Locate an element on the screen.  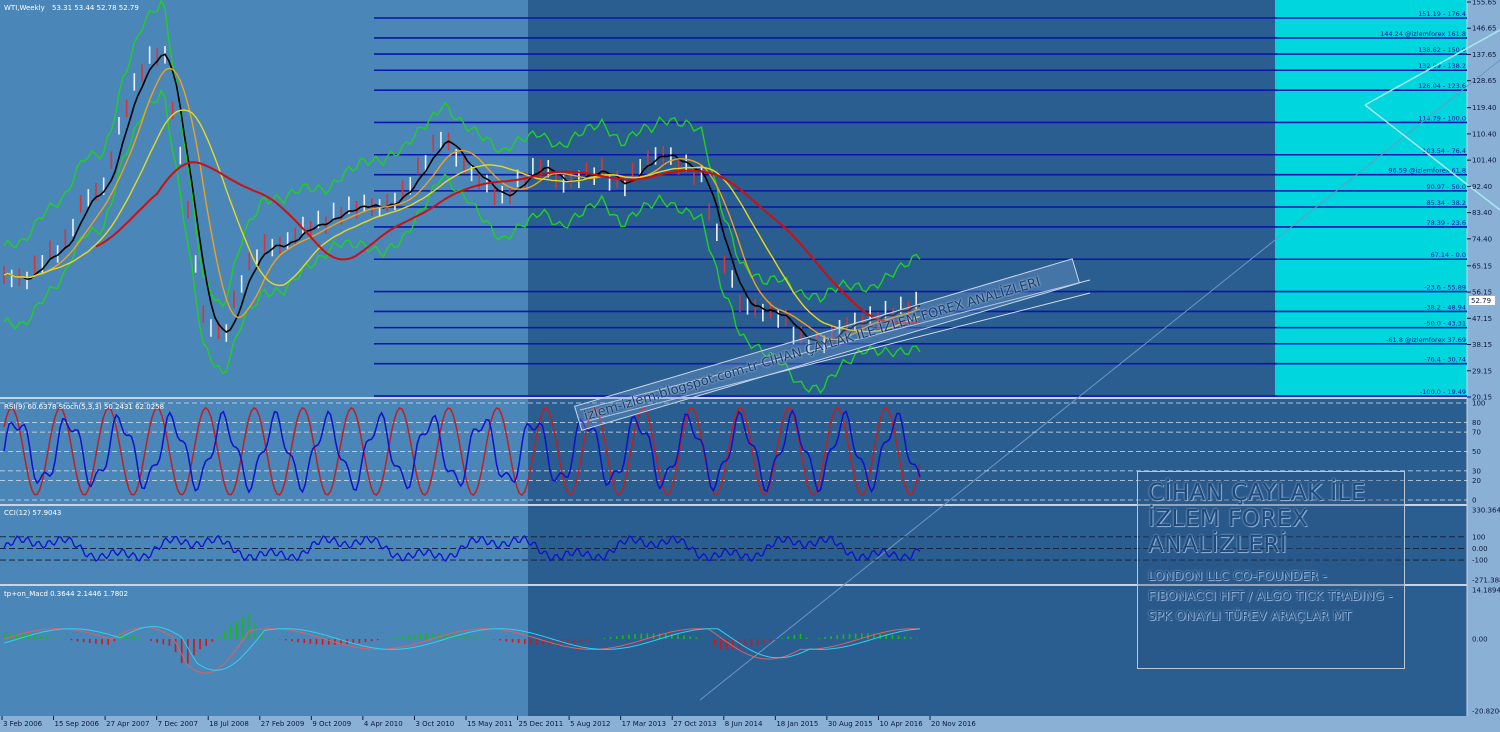
fib-level-label: 78.39 - 23.6 is located at coordinates (1446, 223).